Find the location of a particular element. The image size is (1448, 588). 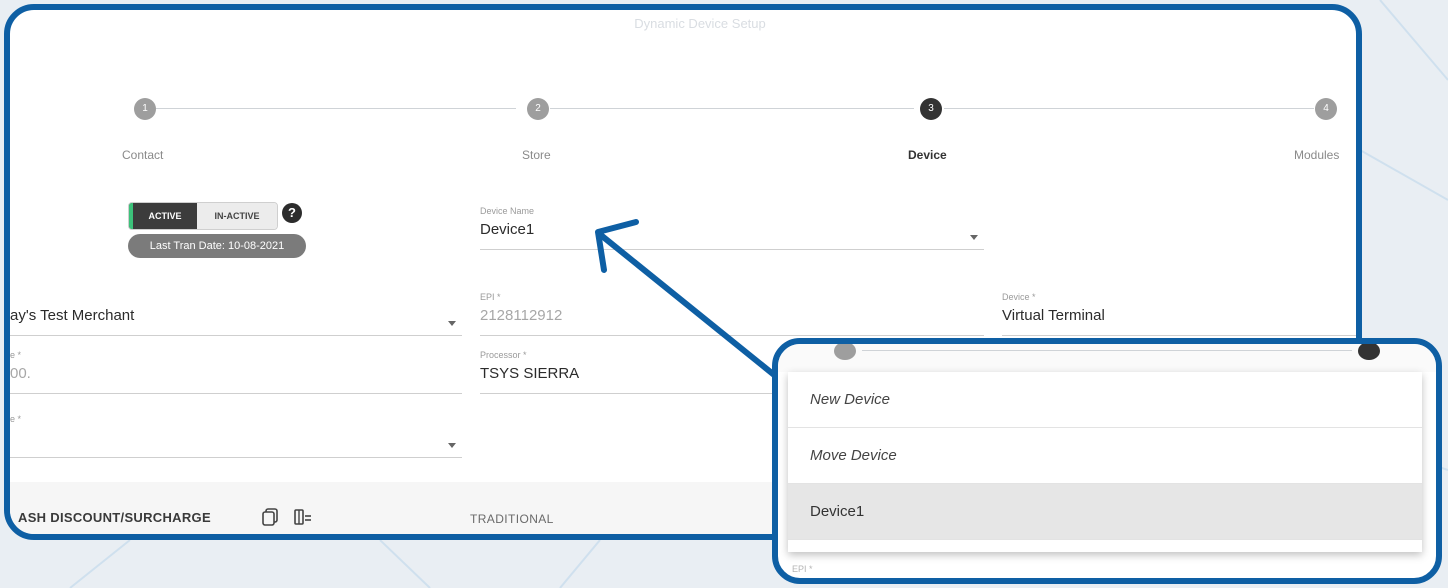

left-field-3-select: e * is located at coordinates (236, 436).